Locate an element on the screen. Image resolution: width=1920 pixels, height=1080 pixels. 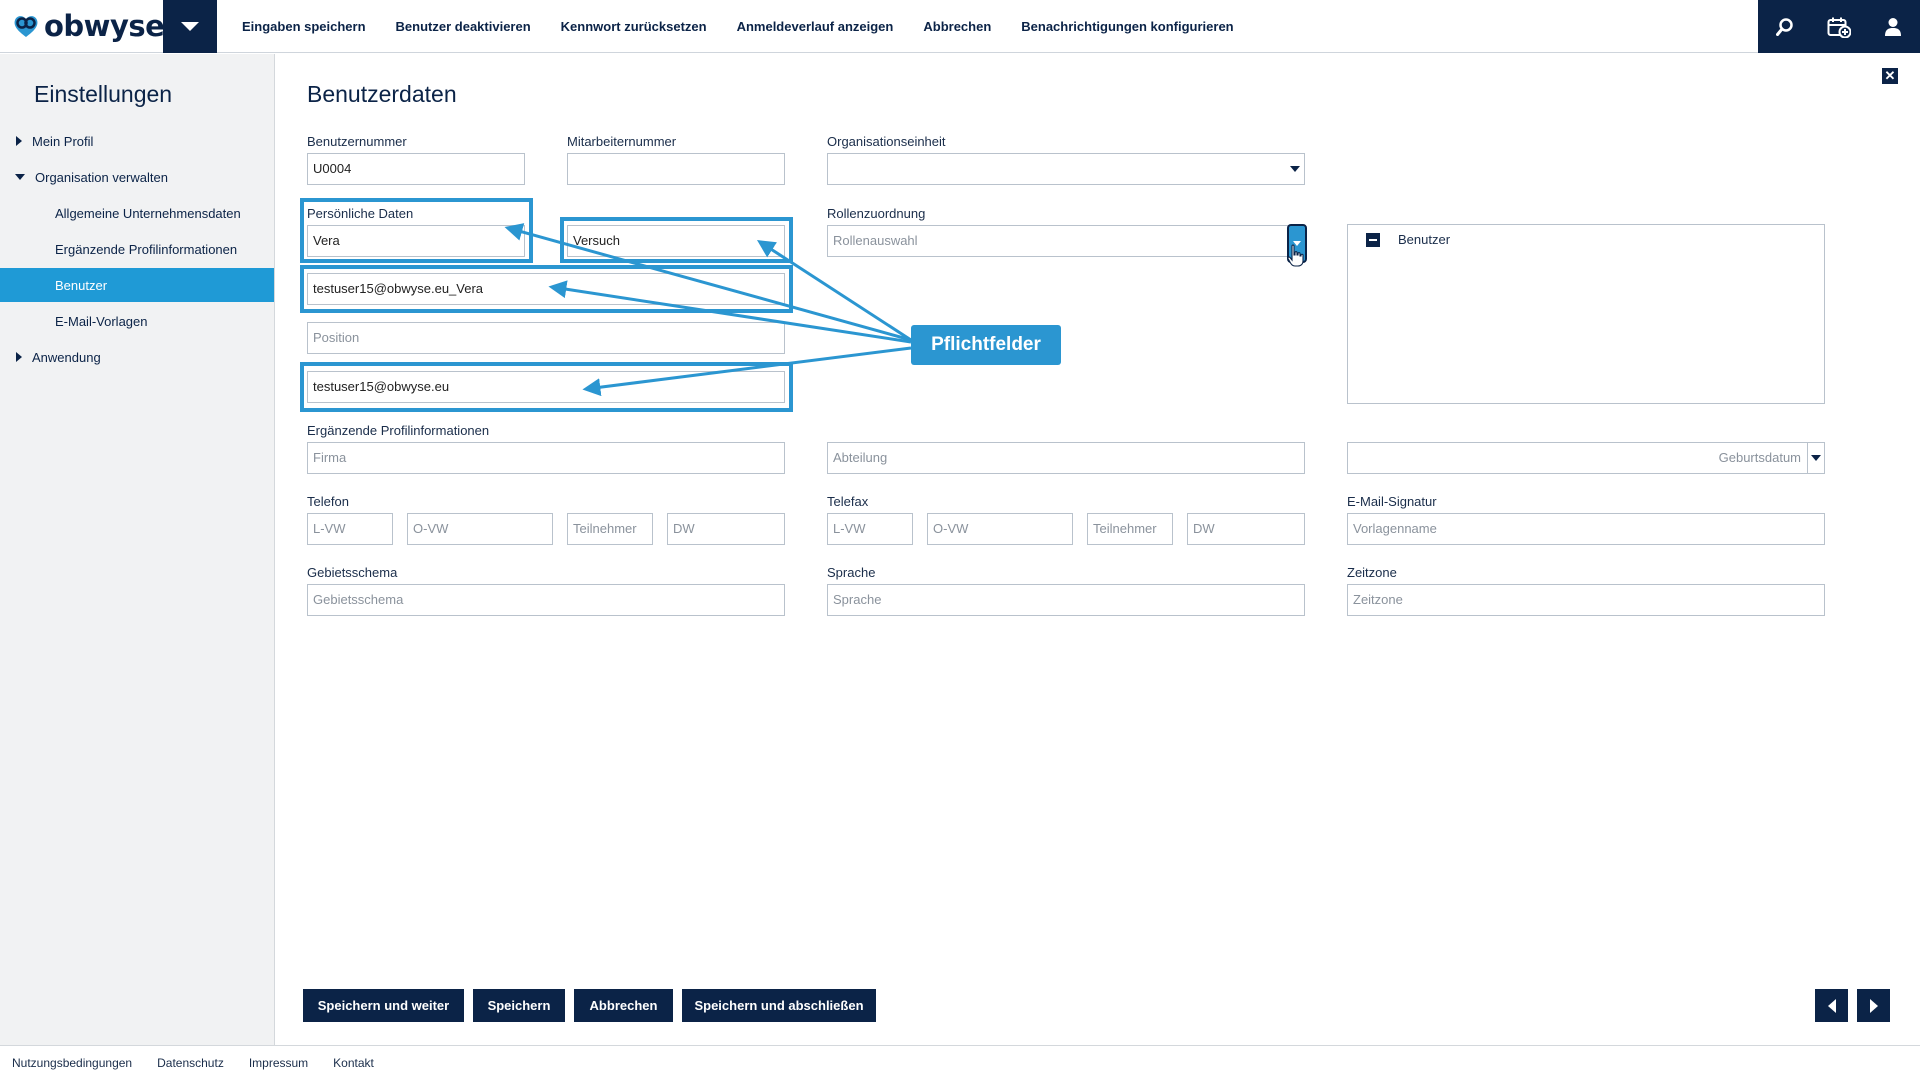
roles-label: Rollenzuordnung is located at coordinates (876, 213).